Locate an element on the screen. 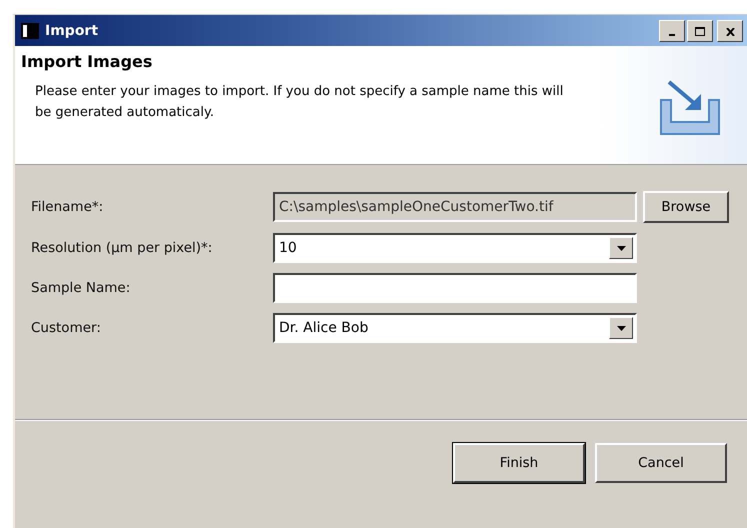 The image size is (747, 528). window-icon is located at coordinates (30, 30).